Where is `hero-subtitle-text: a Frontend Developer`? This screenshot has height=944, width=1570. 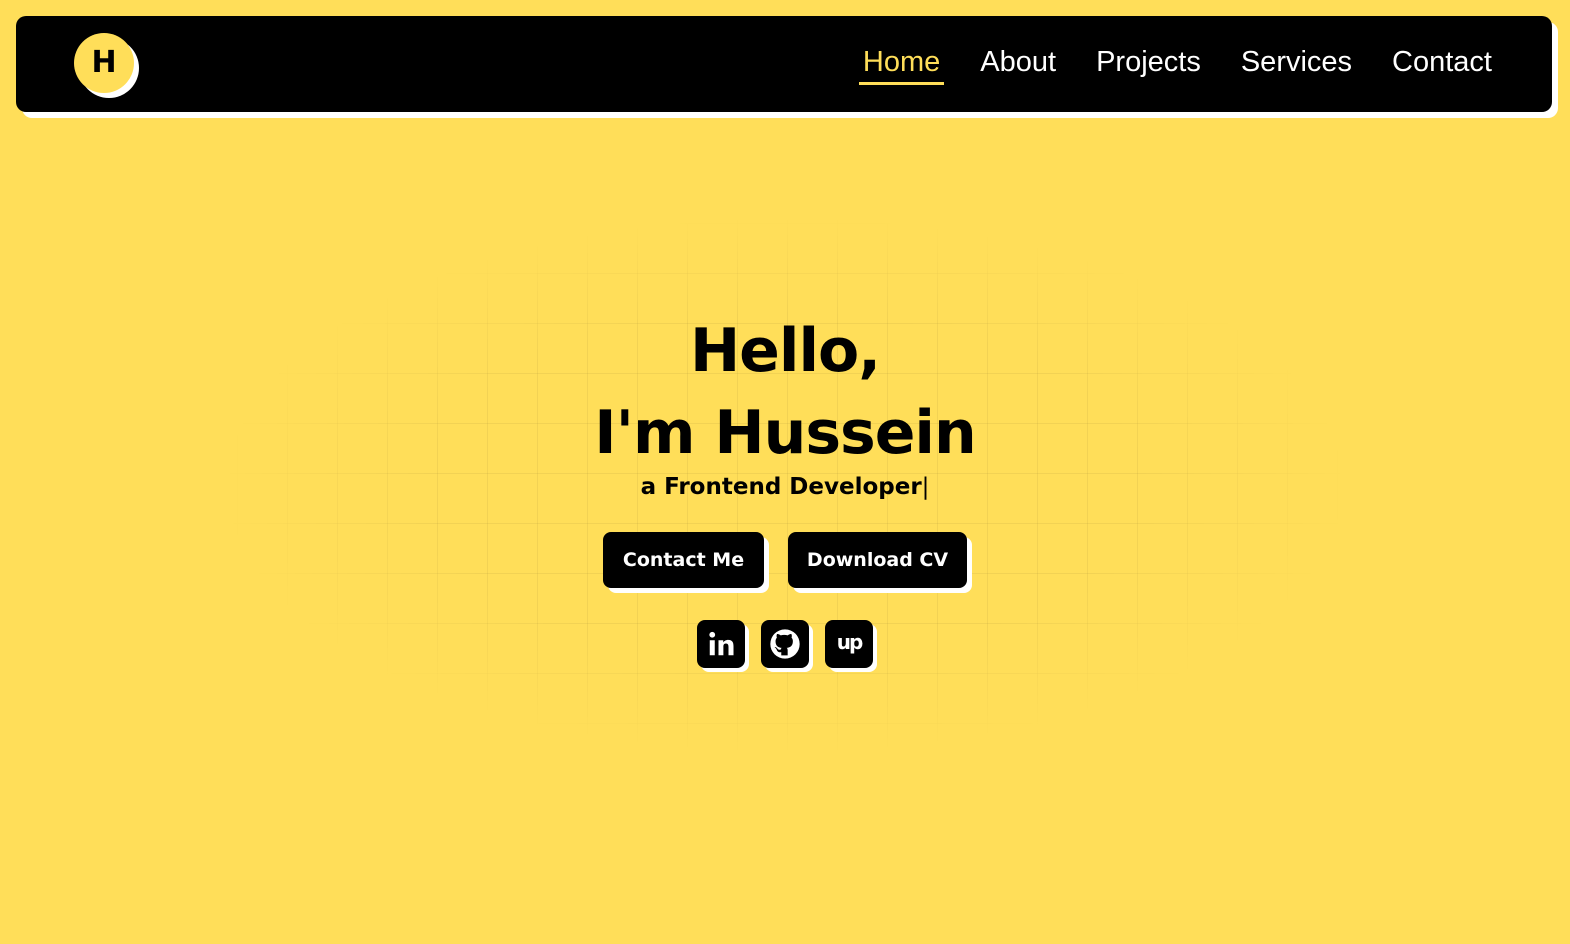
hero-subtitle-text: a Frontend Developer is located at coordinates (781, 487).